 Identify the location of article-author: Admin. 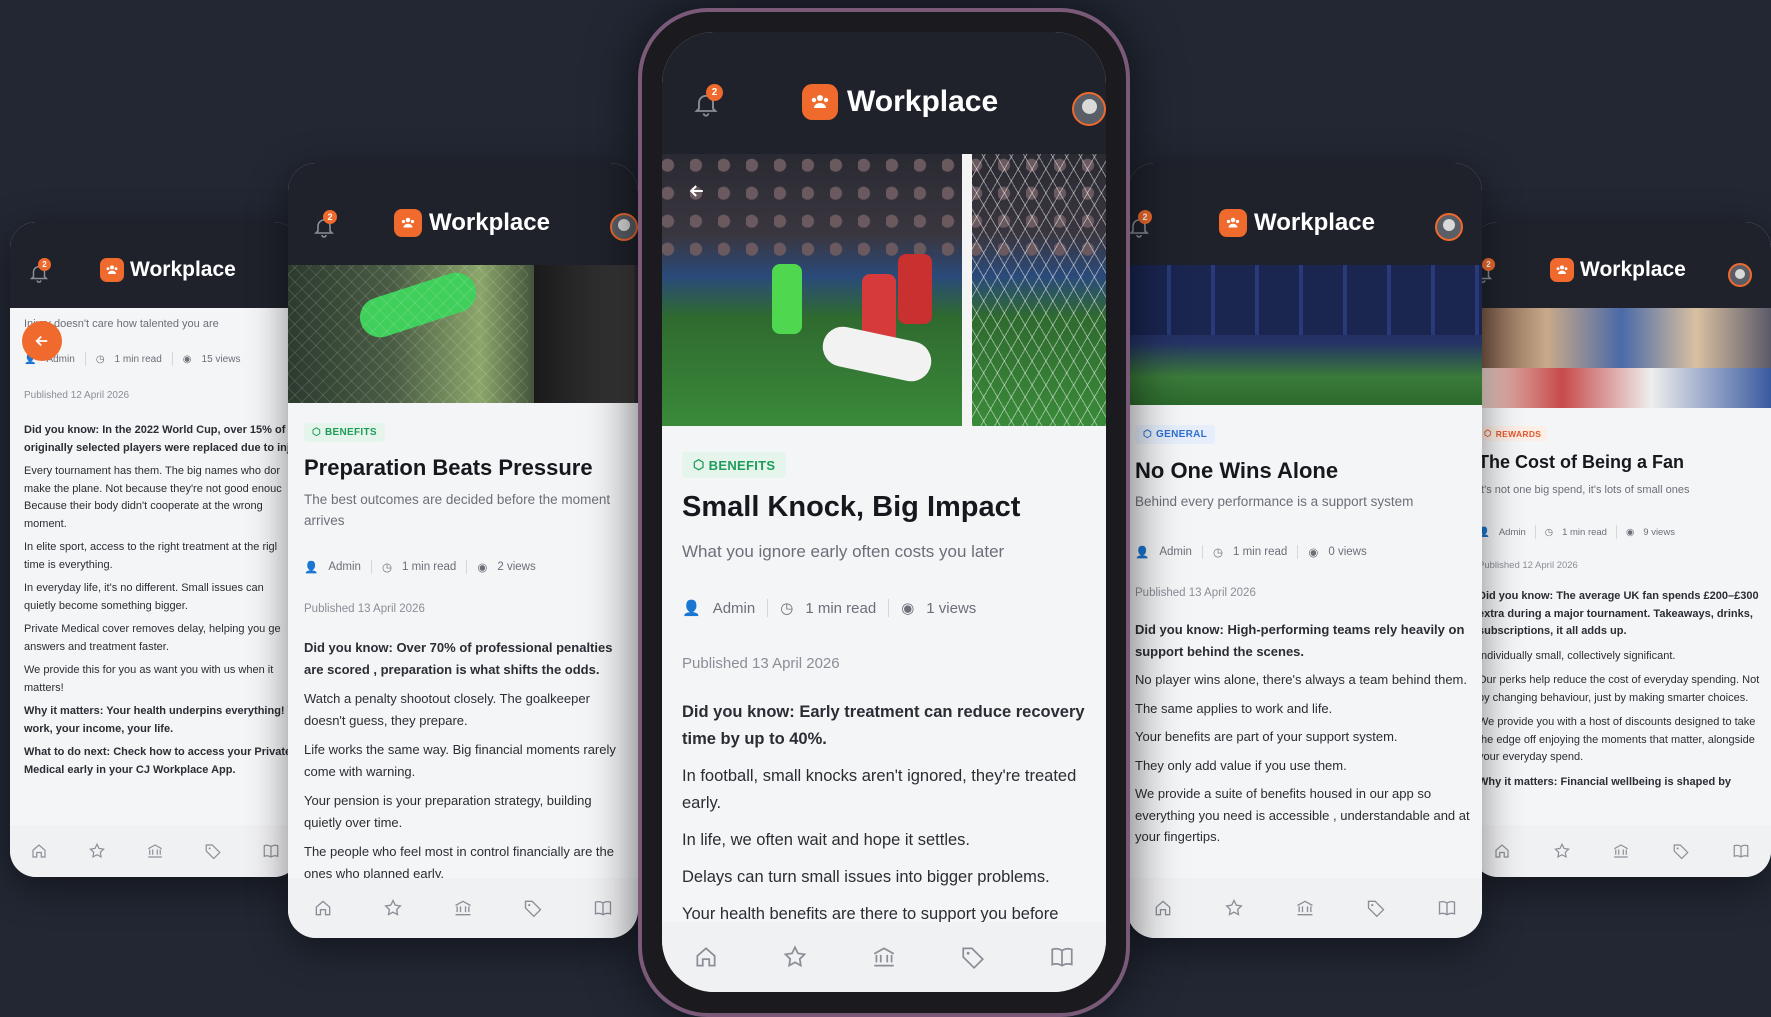
(344, 567).